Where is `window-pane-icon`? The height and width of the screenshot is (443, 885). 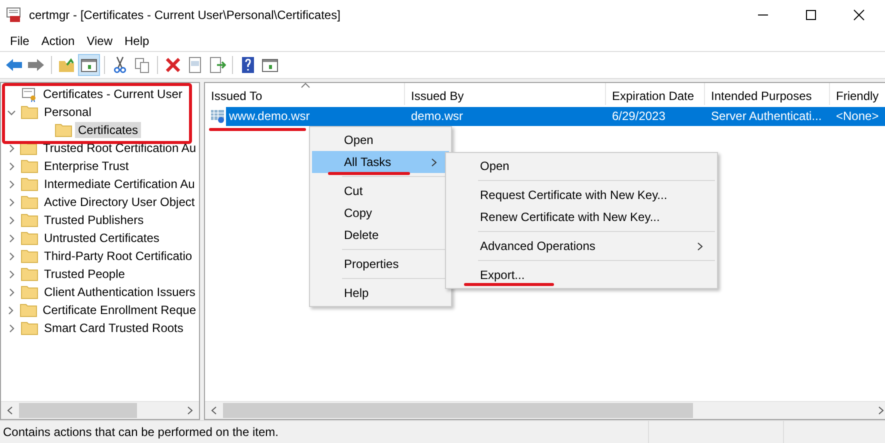
window-pane-icon is located at coordinates (89, 65).